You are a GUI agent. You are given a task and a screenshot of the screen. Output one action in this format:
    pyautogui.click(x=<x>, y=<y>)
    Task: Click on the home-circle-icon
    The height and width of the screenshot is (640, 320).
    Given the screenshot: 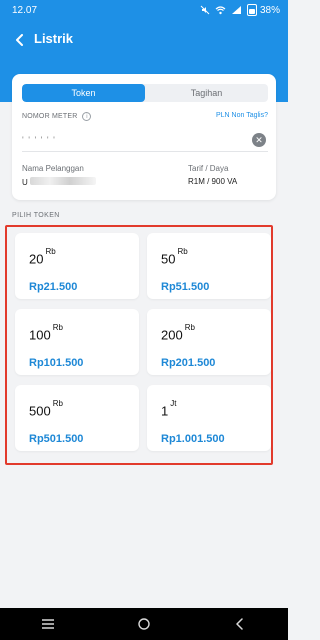 What is the action you would take?
    pyautogui.click(x=144, y=624)
    